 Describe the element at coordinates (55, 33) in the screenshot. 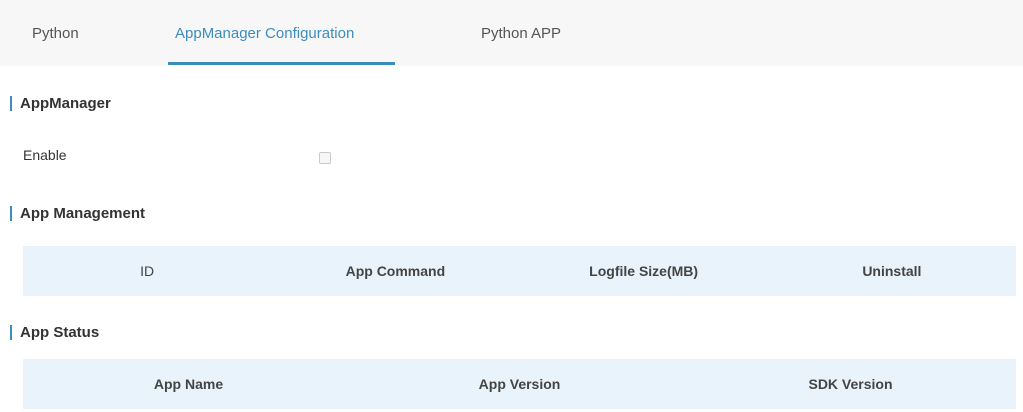

I see `tab-python: Python` at that location.